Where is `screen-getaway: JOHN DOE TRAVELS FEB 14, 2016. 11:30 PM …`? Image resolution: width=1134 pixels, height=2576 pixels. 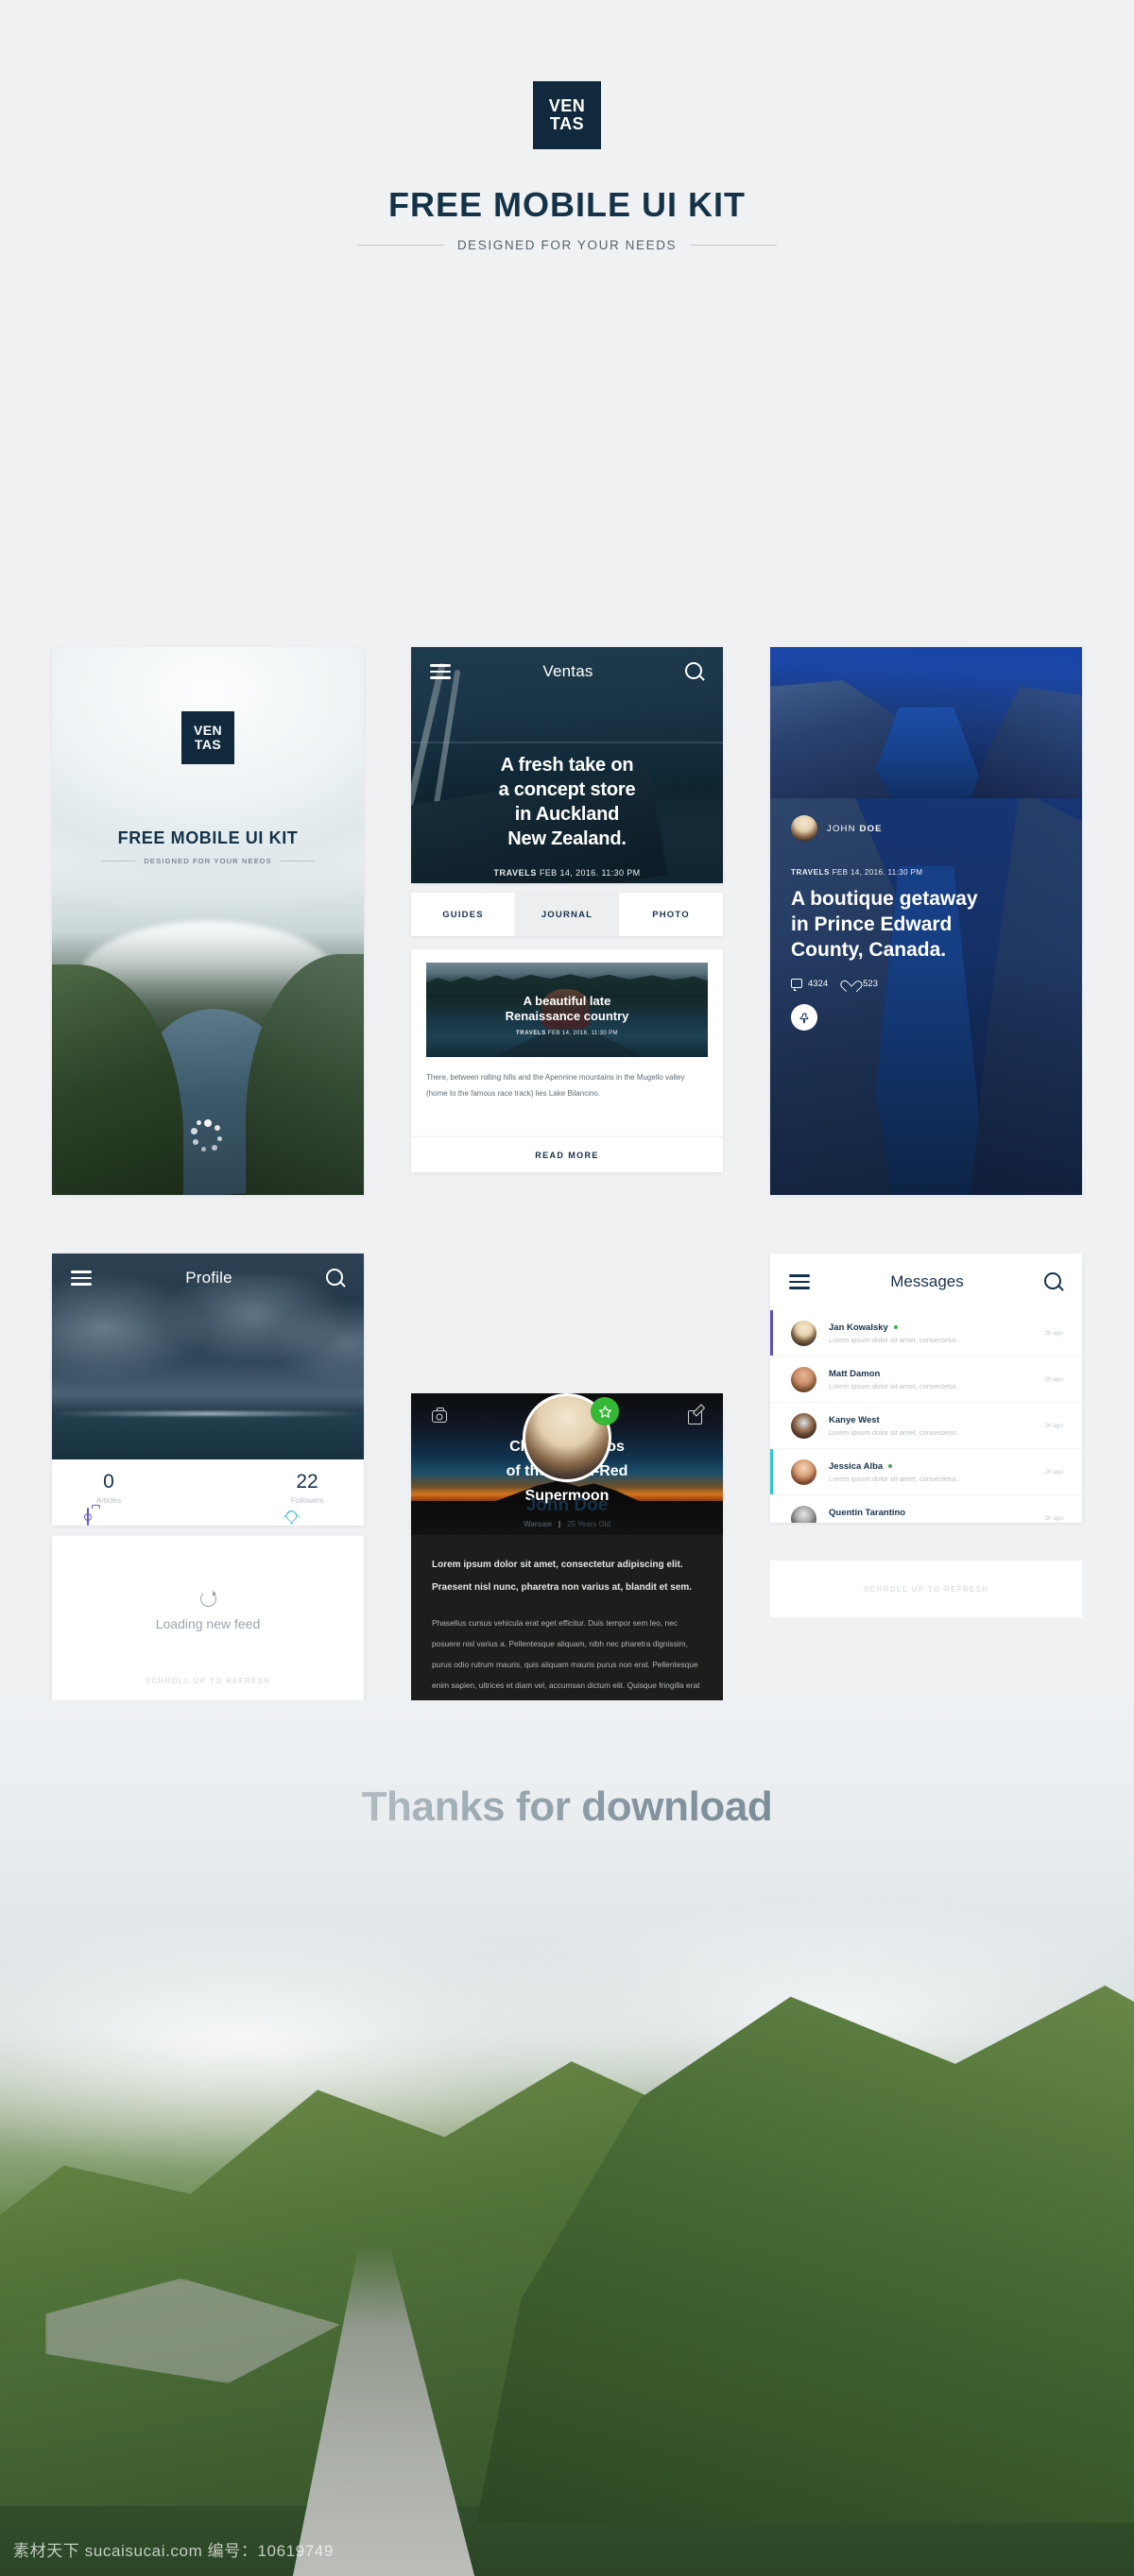
screen-getaway: JOHN DOE TRAVELS FEB 14, 2016. 11:30 PM … is located at coordinates (926, 997).